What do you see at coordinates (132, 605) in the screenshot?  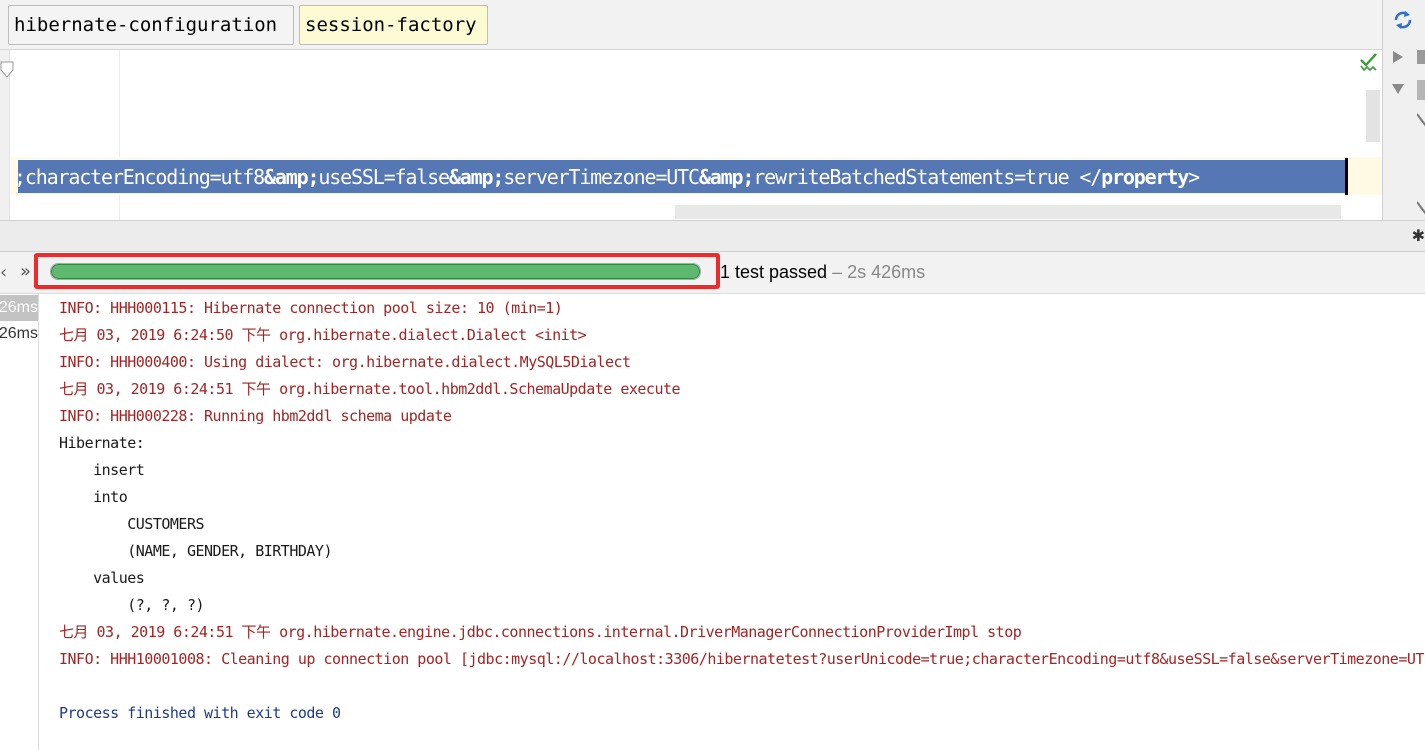 I see `console-line: (?, ?, ?)` at bounding box center [132, 605].